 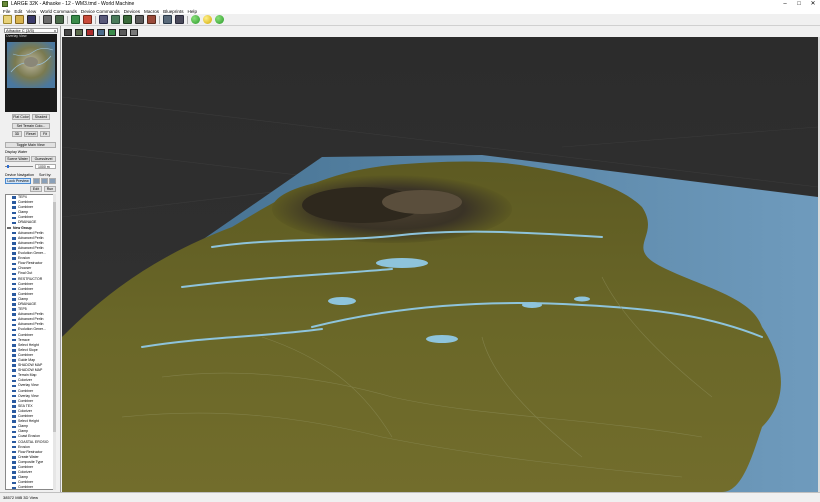 What do you see at coordinates (41, 117) in the screenshot?
I see `shaded-button: Shaded` at bounding box center [41, 117].